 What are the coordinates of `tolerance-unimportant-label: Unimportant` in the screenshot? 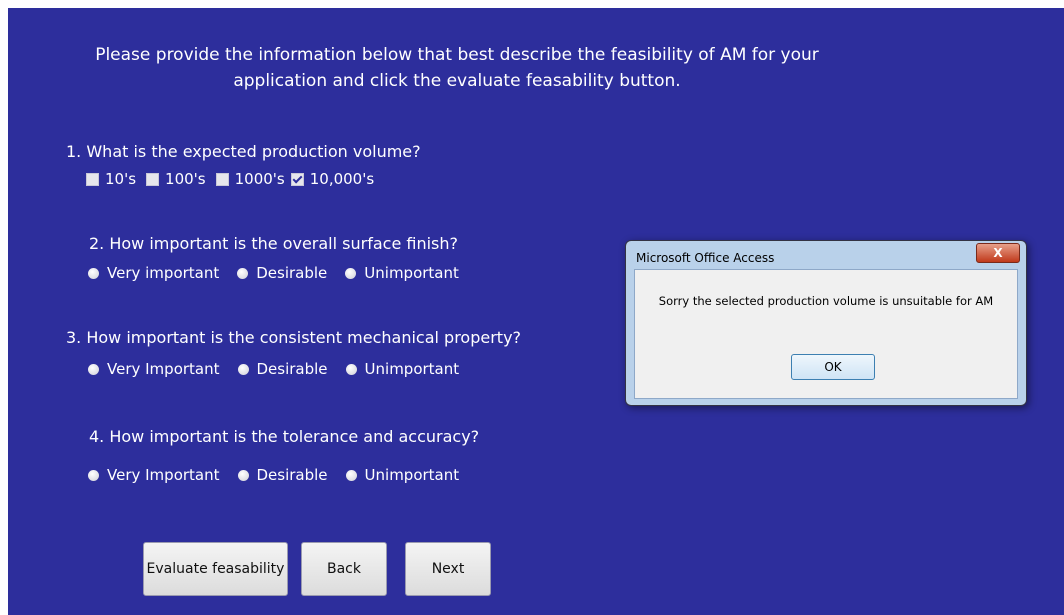 It's located at (412, 475).